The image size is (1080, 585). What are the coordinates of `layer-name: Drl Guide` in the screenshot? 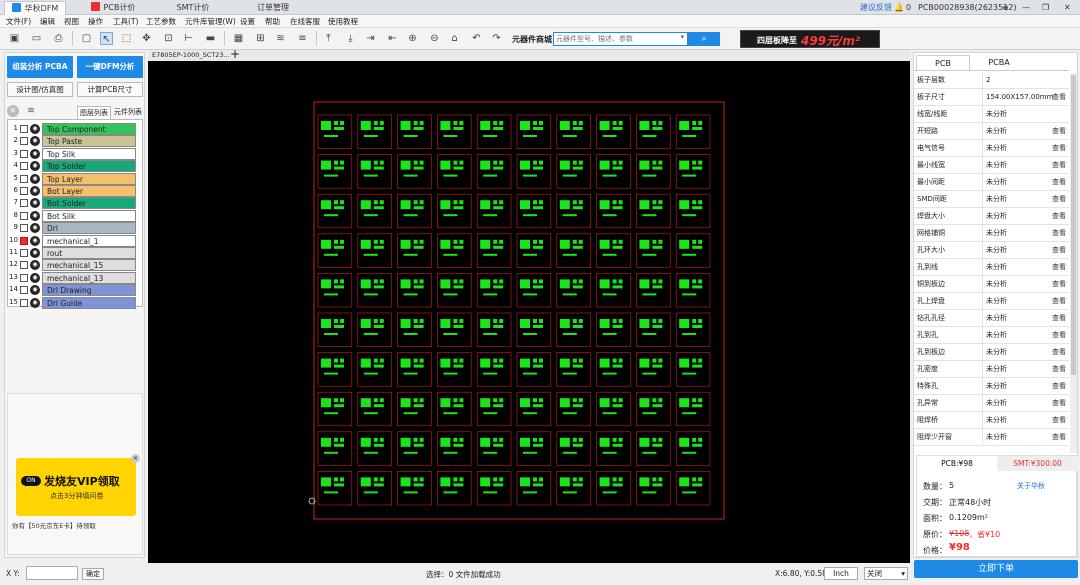 It's located at (89, 302).